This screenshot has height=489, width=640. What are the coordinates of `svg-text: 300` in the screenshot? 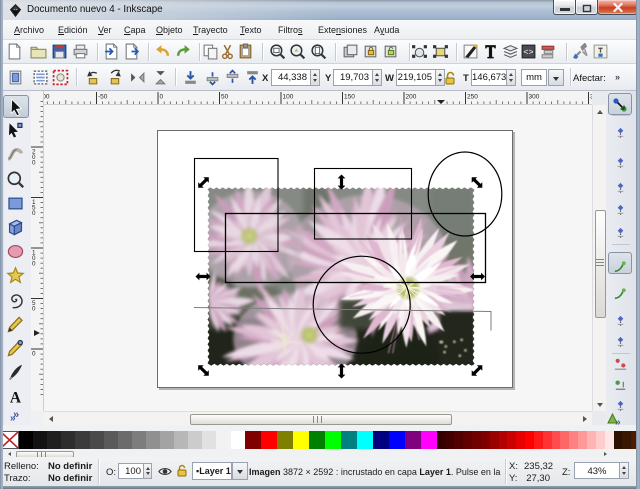 It's located at (534, 97).